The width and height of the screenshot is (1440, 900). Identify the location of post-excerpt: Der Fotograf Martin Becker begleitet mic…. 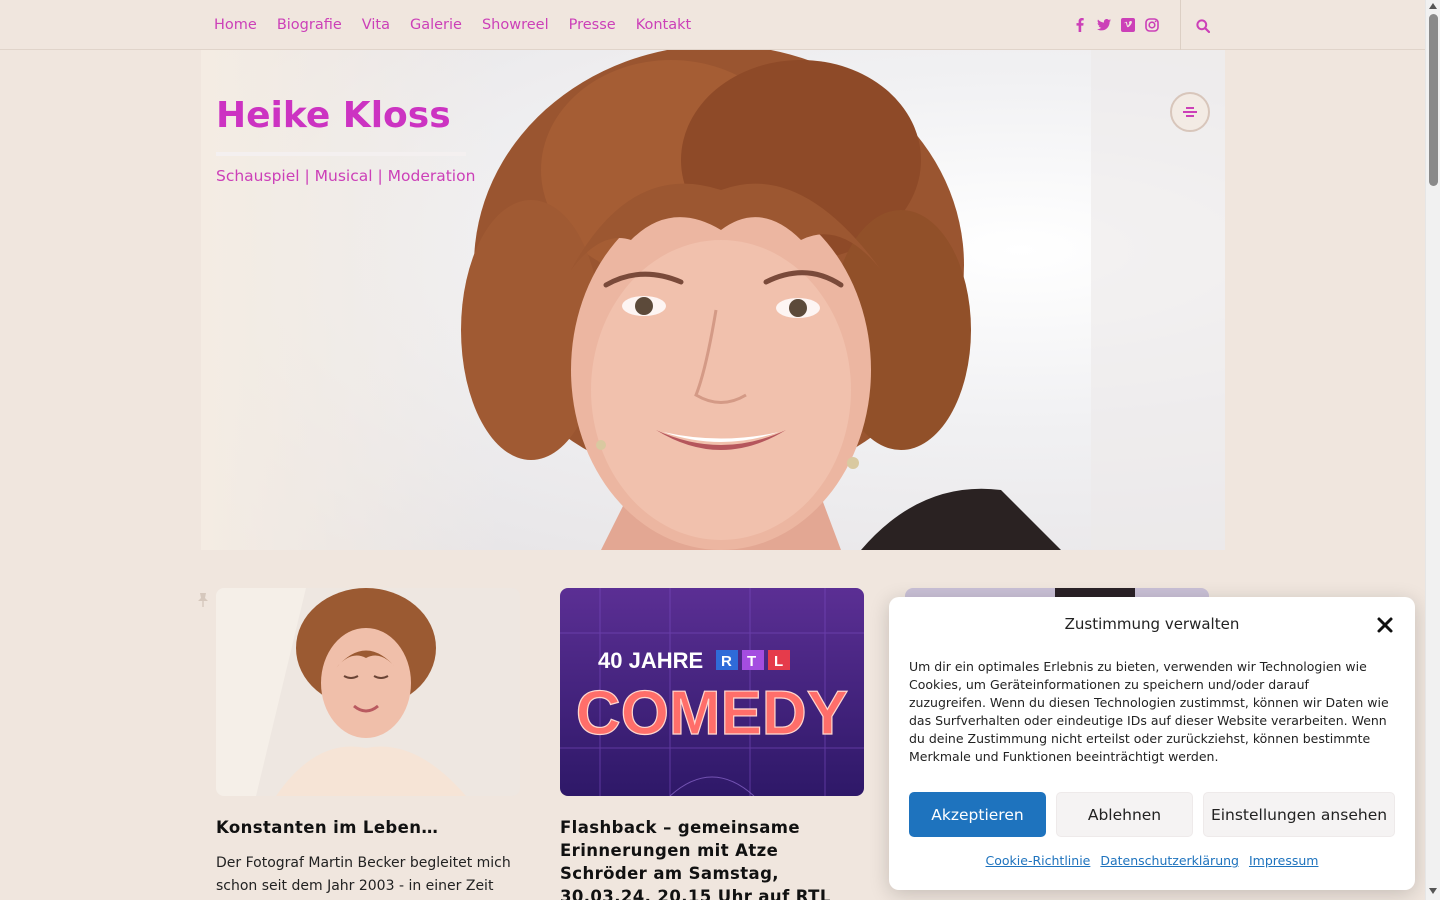
(363, 874).